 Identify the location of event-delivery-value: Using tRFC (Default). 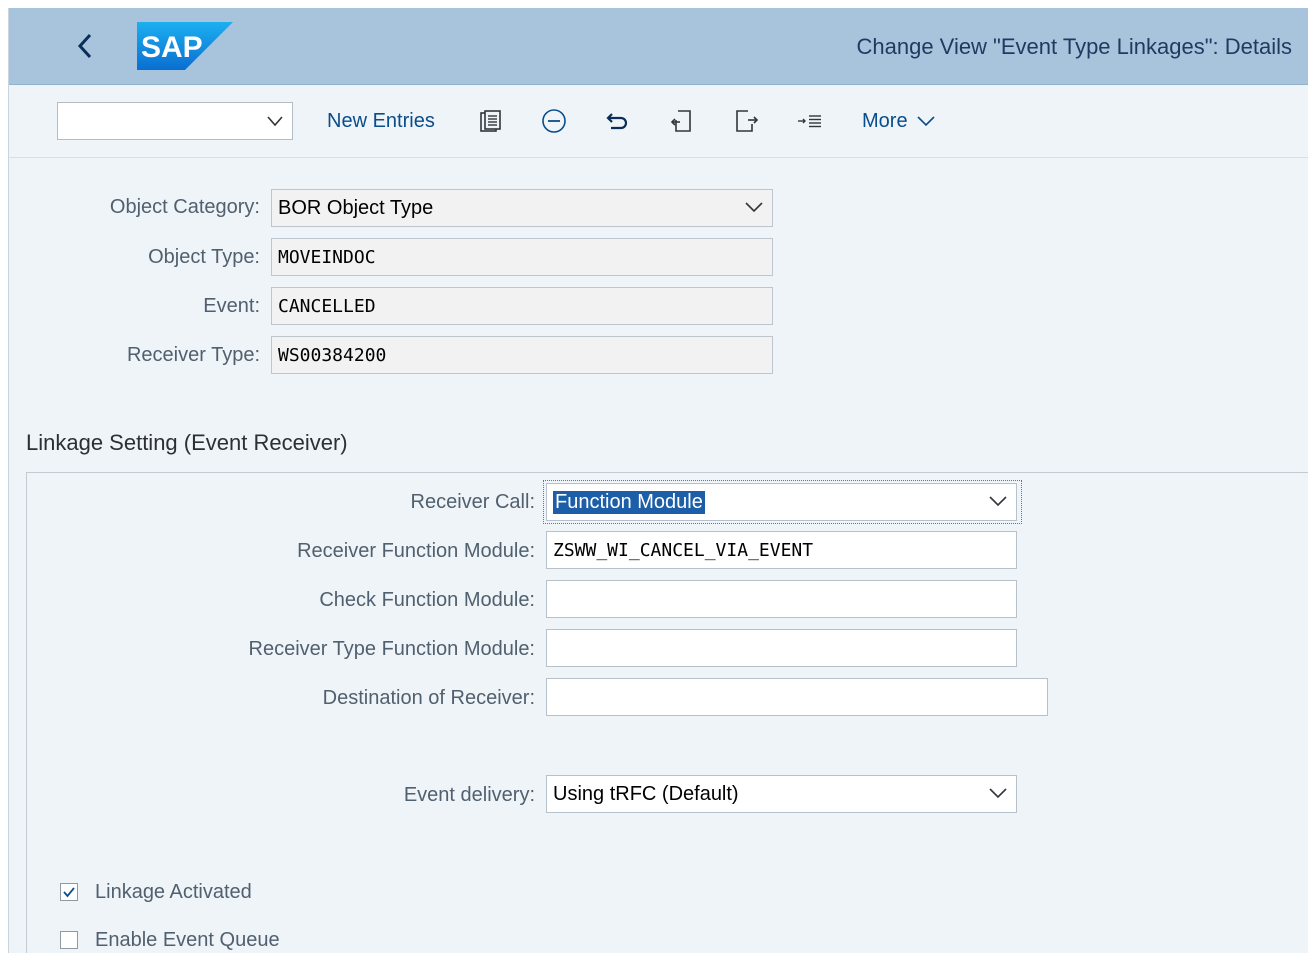
(646, 793).